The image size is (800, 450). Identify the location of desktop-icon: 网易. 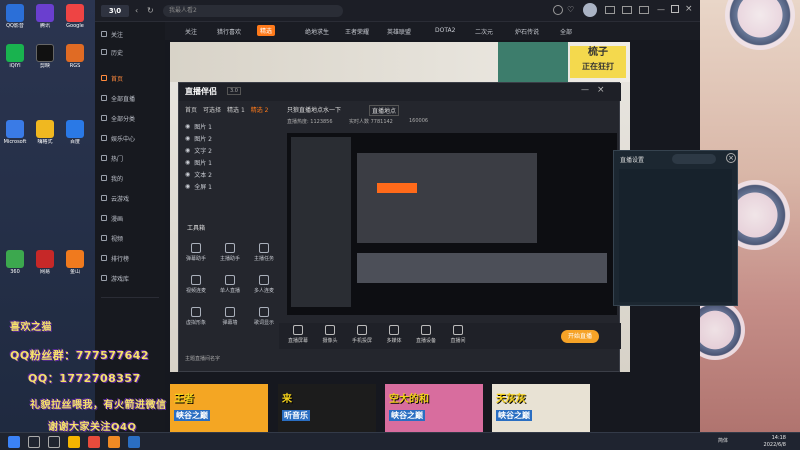
(45, 262).